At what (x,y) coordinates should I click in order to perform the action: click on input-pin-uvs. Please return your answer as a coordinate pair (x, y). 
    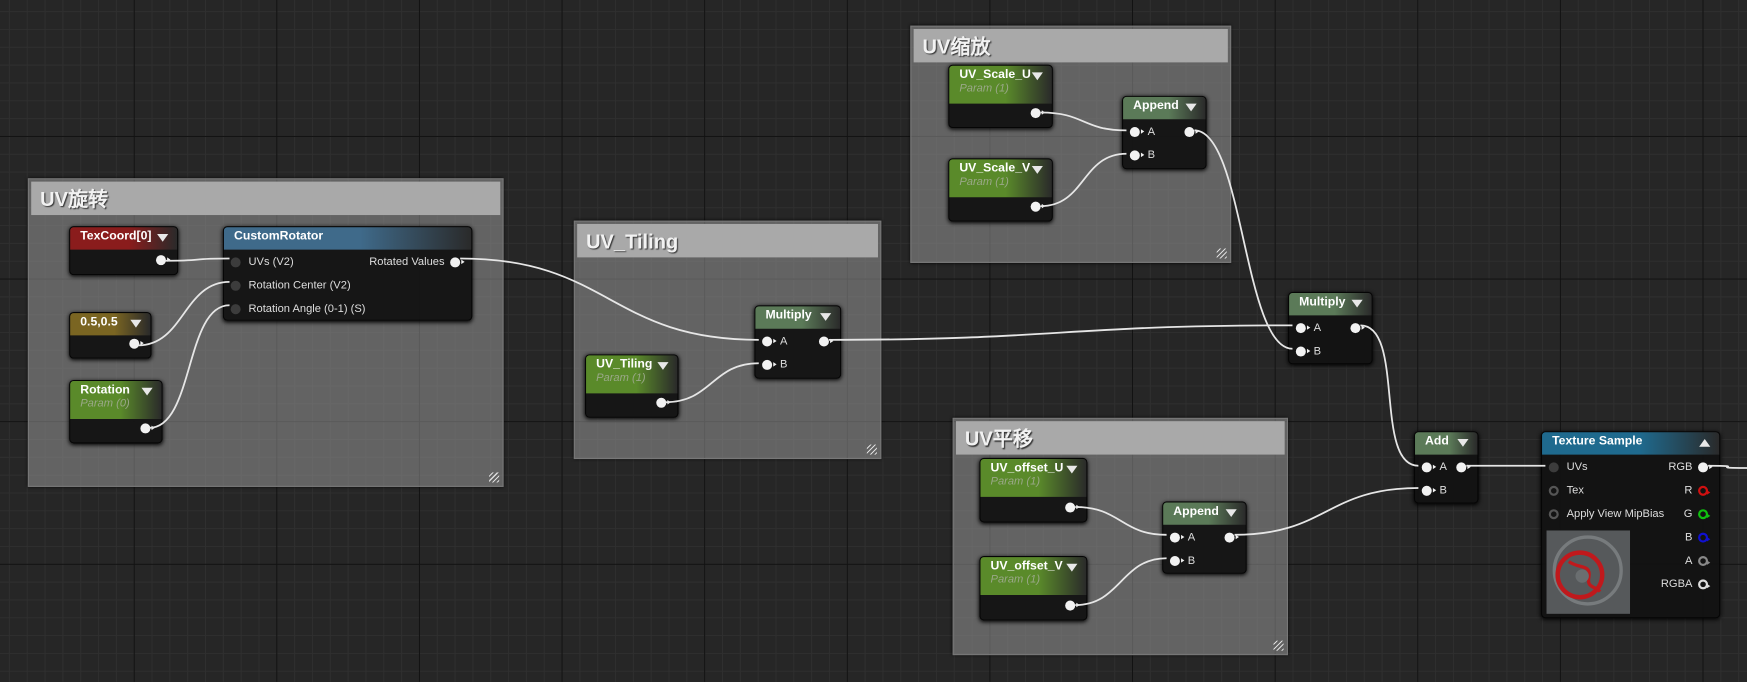
    Looking at the image, I should click on (1553, 467).